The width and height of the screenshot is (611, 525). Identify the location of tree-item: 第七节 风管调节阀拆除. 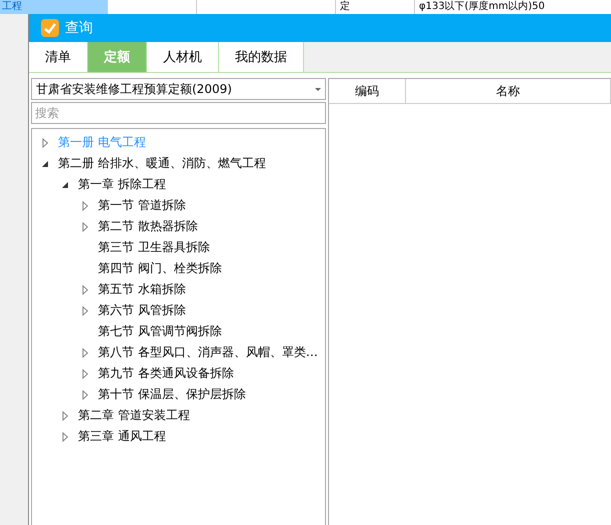
(160, 331).